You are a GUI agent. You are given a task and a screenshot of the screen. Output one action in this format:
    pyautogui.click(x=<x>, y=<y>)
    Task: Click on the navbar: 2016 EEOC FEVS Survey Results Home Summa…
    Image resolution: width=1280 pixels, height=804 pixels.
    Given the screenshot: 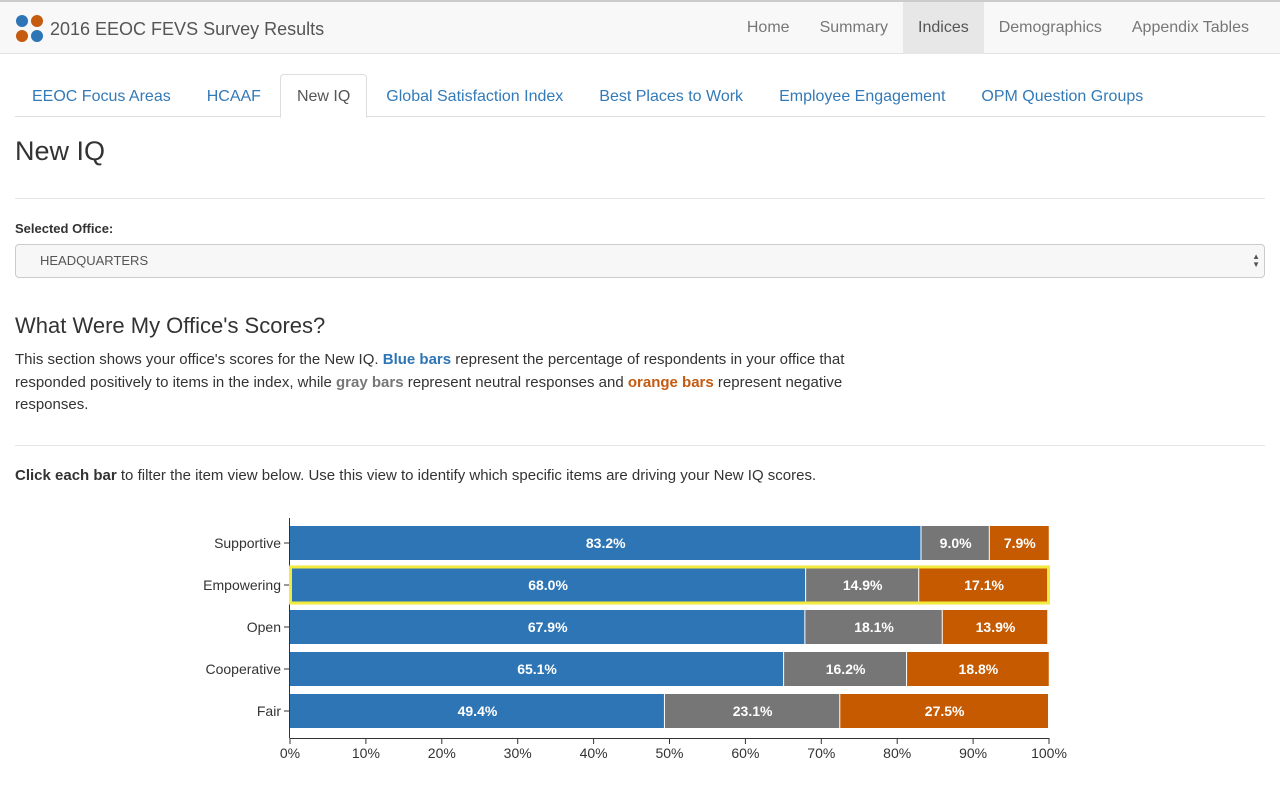 What is the action you would take?
    pyautogui.click(x=640, y=27)
    